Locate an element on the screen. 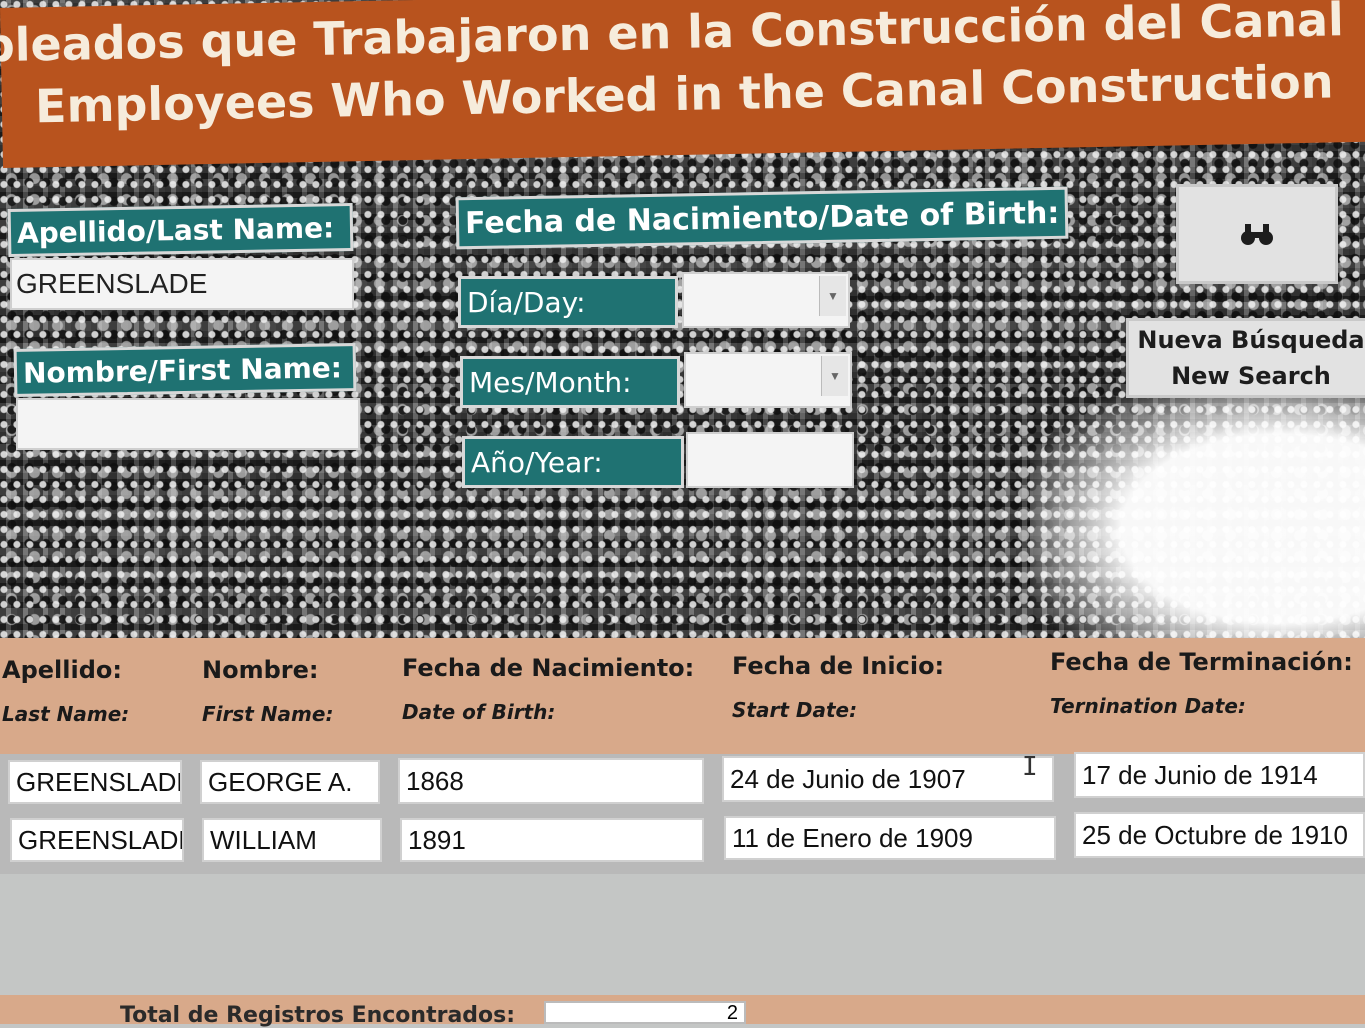 Image resolution: width=1365 pixels, height=1028 pixels. new-search-label-en: New Search is located at coordinates (1251, 376).